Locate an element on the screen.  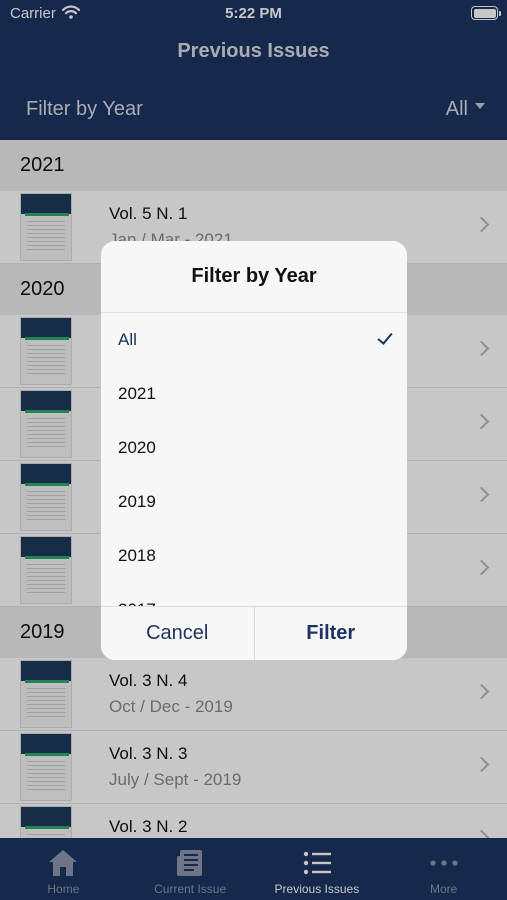
filter-button: Filter is located at coordinates (330, 633).